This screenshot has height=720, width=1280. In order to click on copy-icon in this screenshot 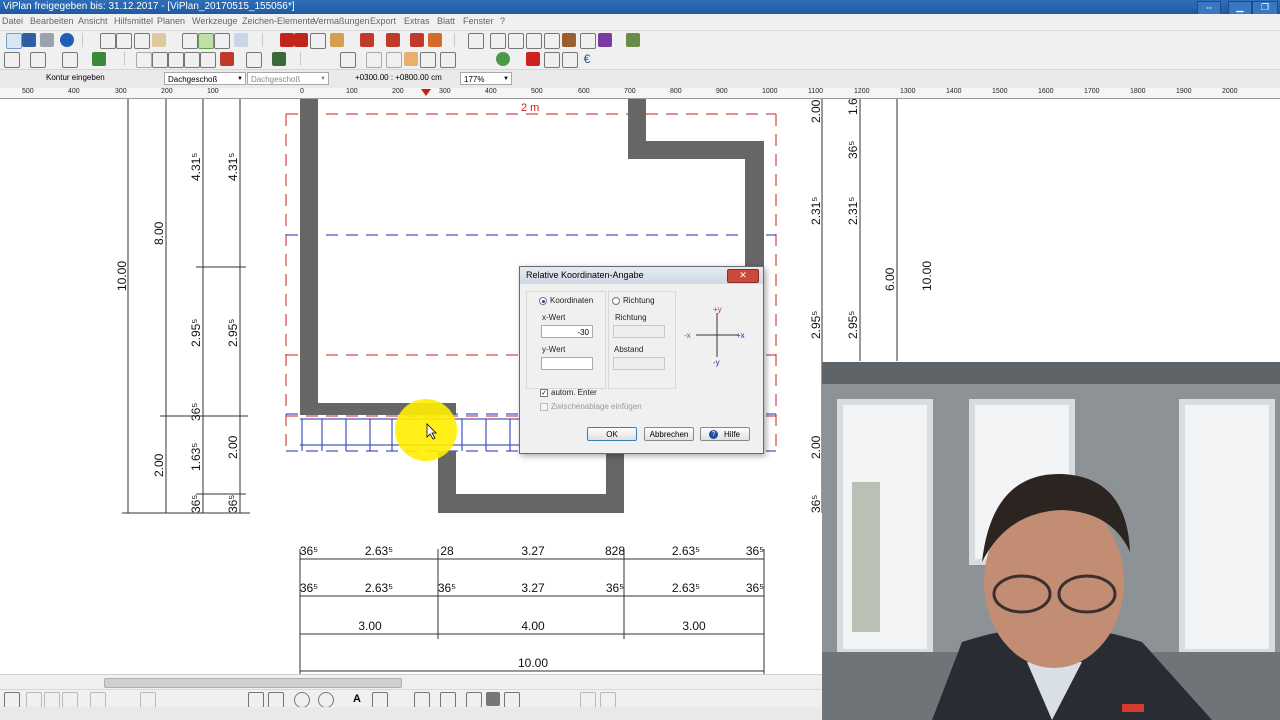, I will do `click(190, 41)`.